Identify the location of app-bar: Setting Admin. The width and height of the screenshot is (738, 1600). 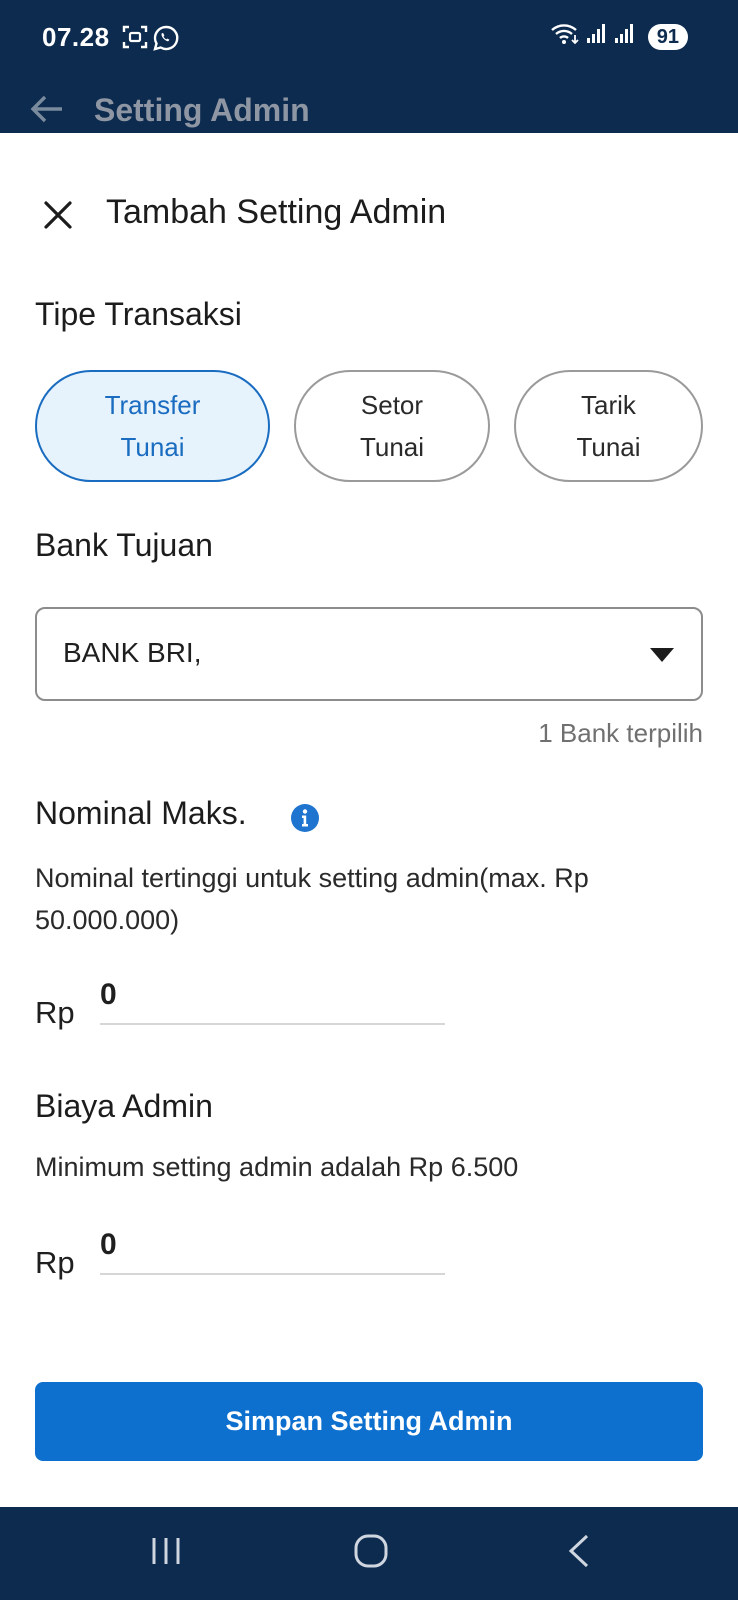
(369, 106).